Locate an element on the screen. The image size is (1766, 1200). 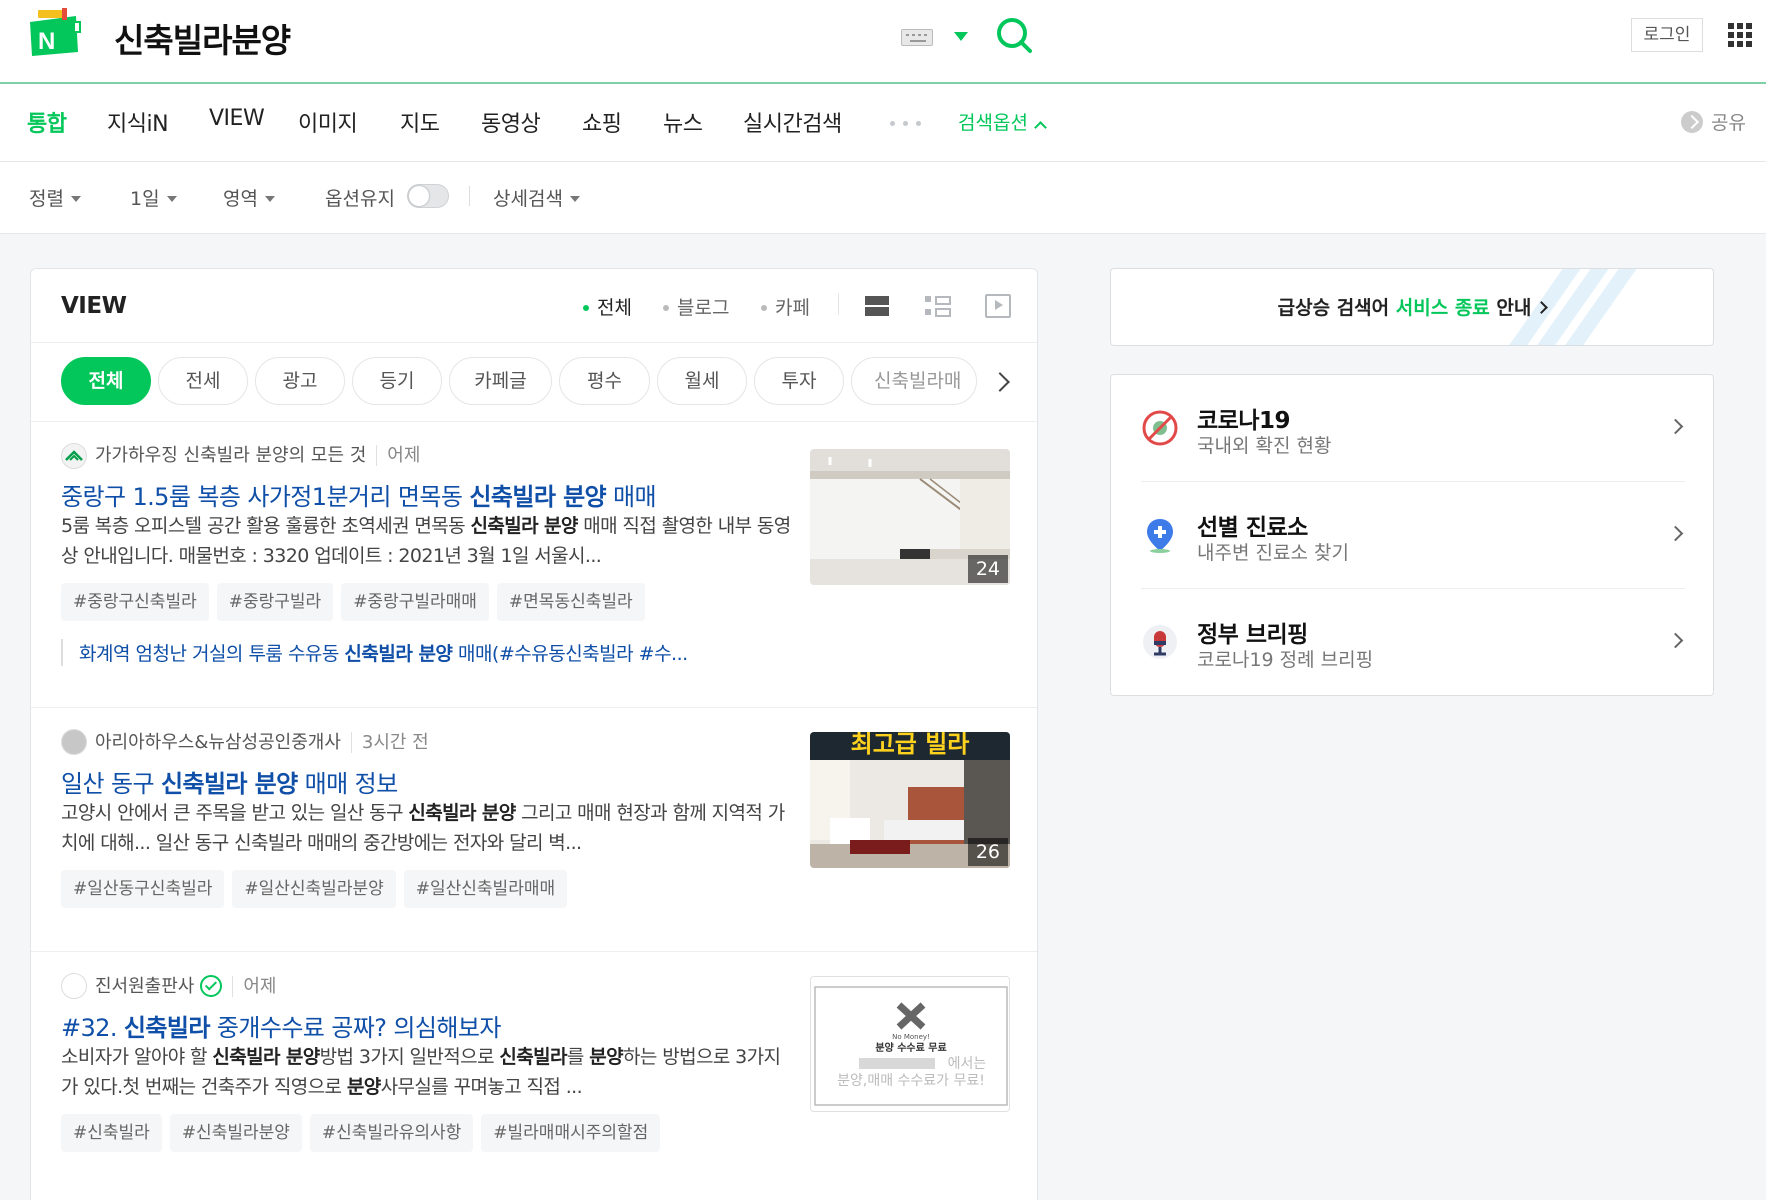
layout-list-icon is located at coordinates (938, 306).